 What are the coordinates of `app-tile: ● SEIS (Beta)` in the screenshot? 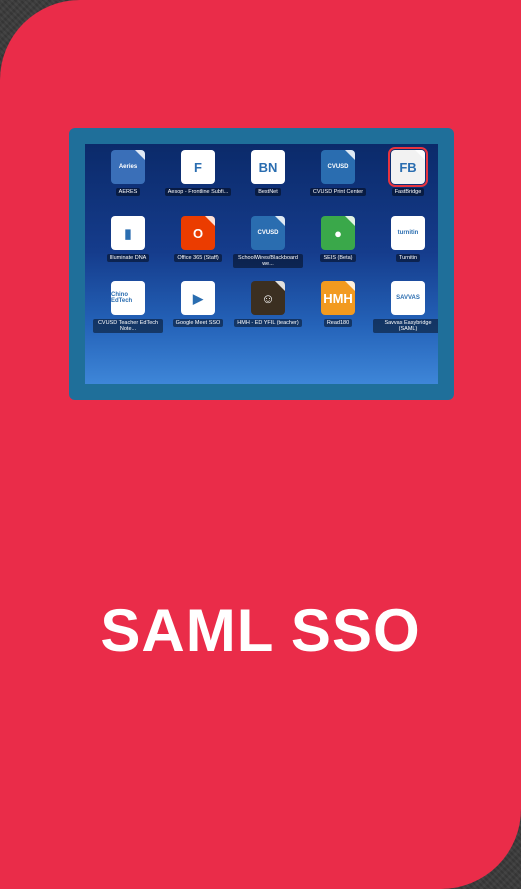 It's located at (338, 244).